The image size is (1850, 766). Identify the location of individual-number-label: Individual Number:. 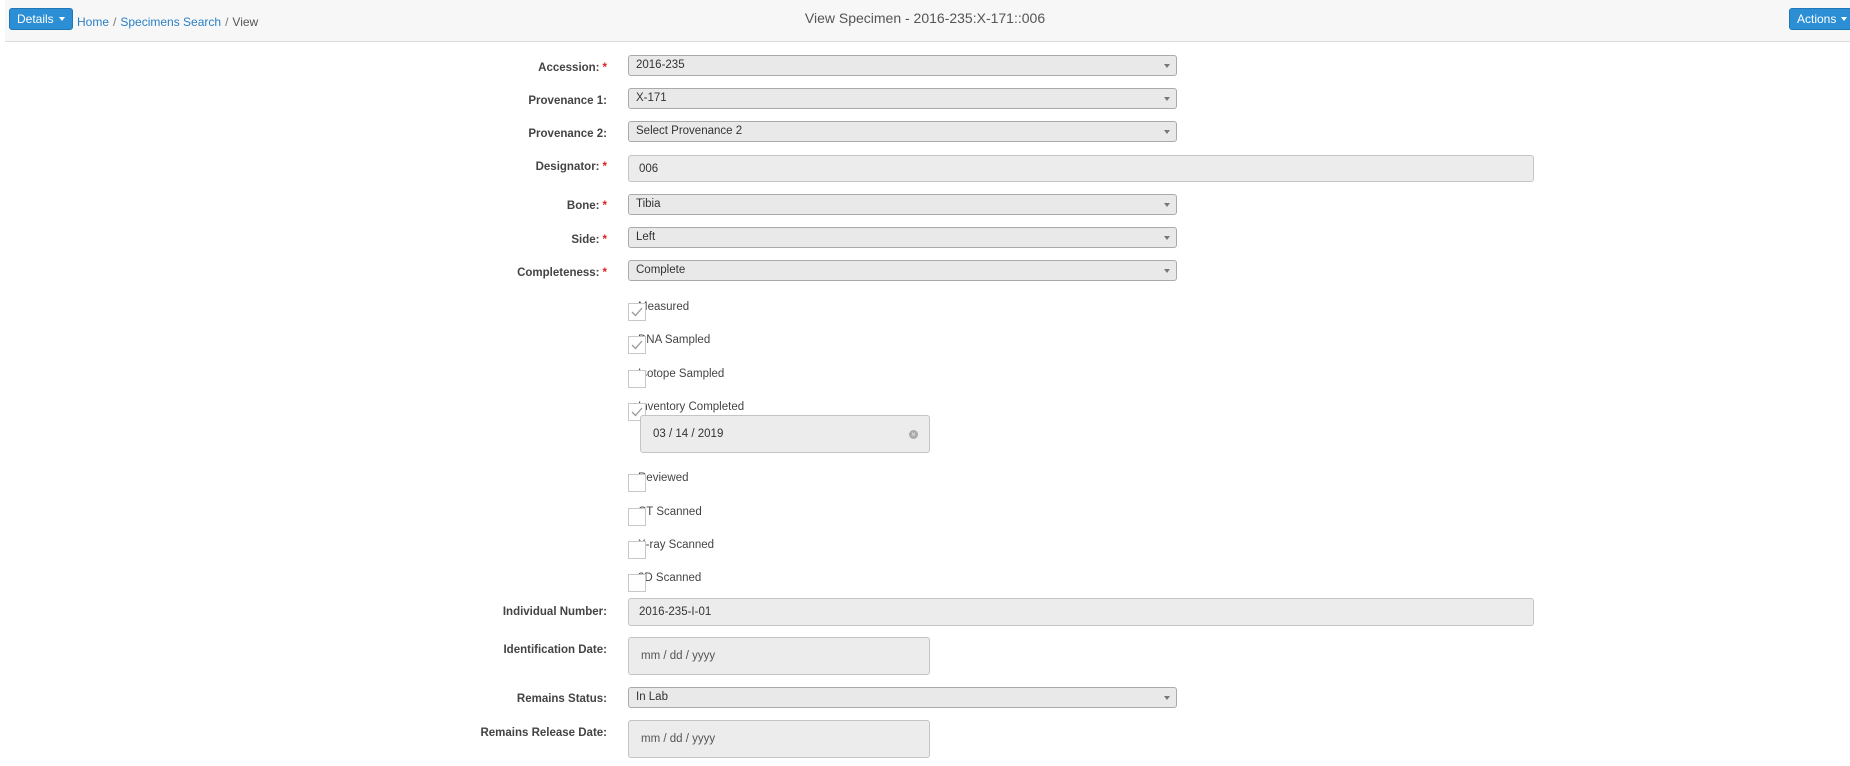
(554, 612).